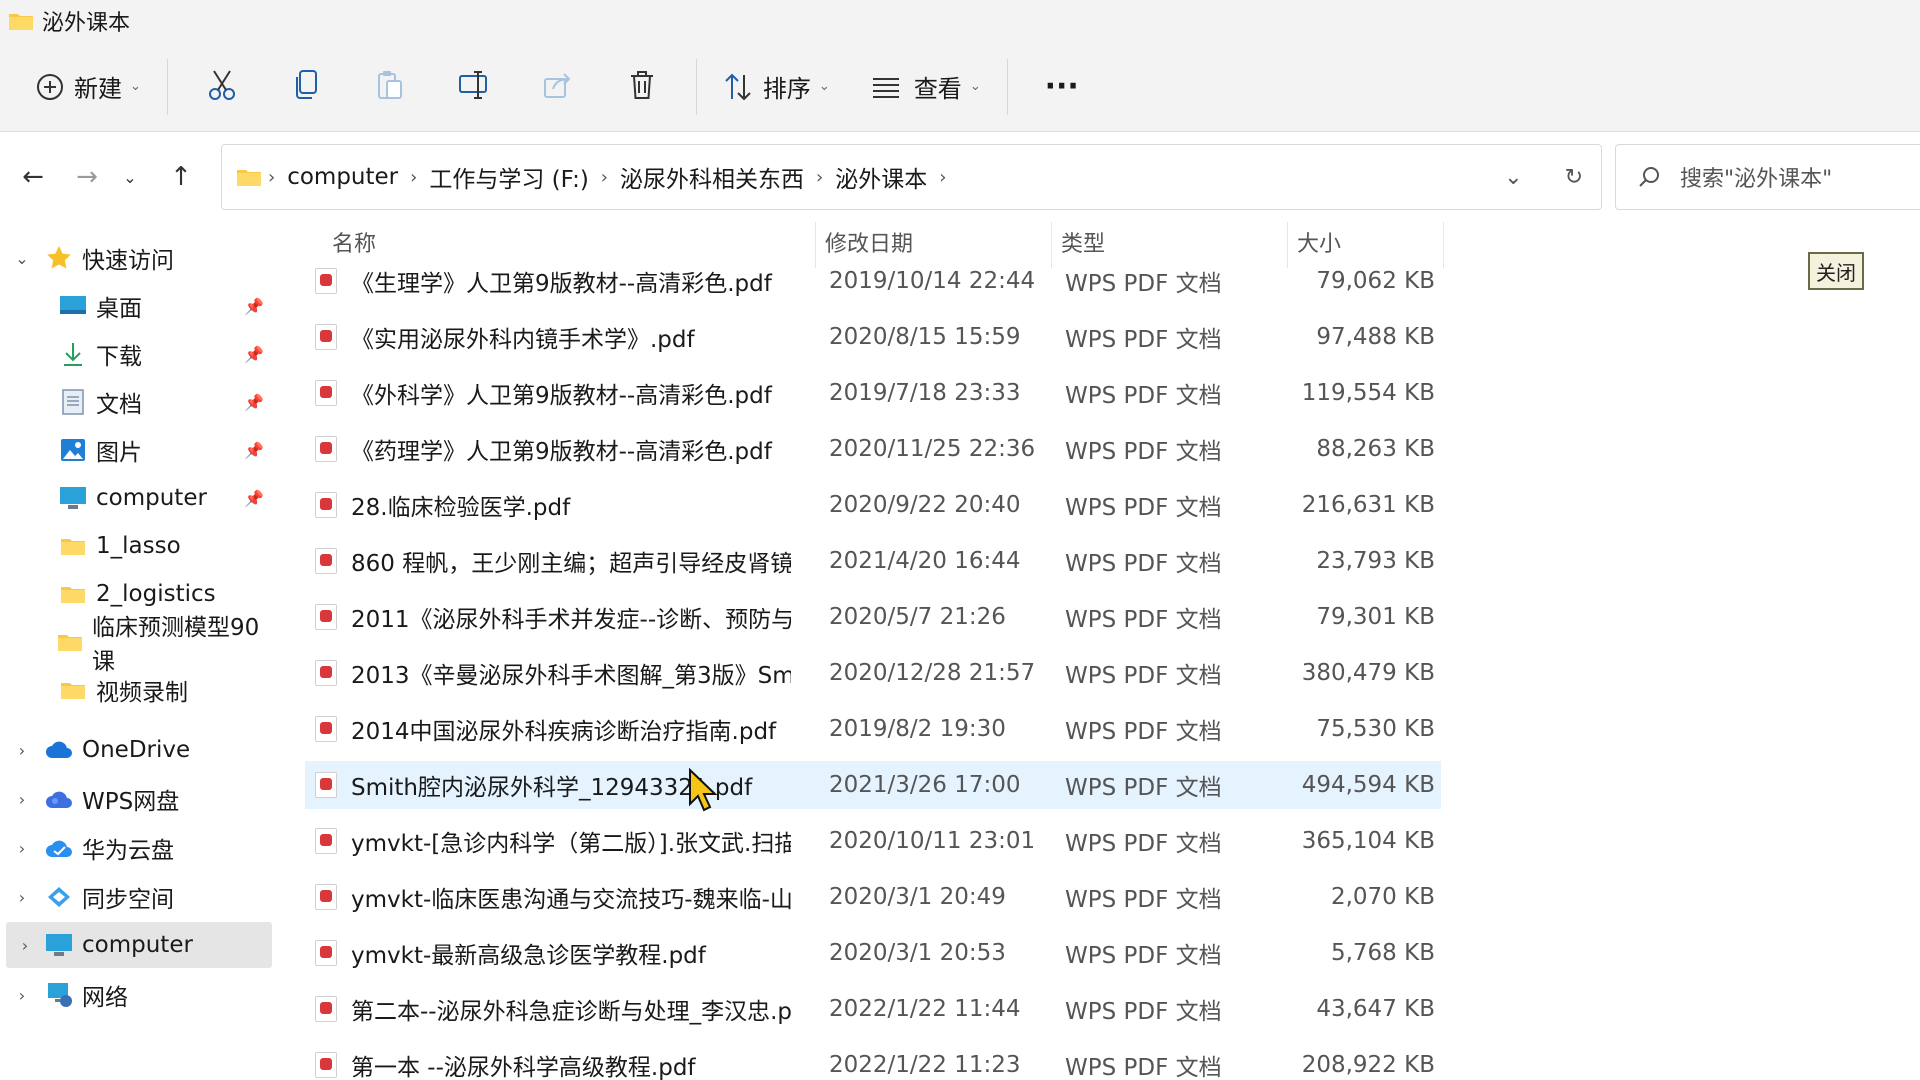  What do you see at coordinates (932, 281) in the screenshot?
I see `file-date: 2019/10/14 22:44` at bounding box center [932, 281].